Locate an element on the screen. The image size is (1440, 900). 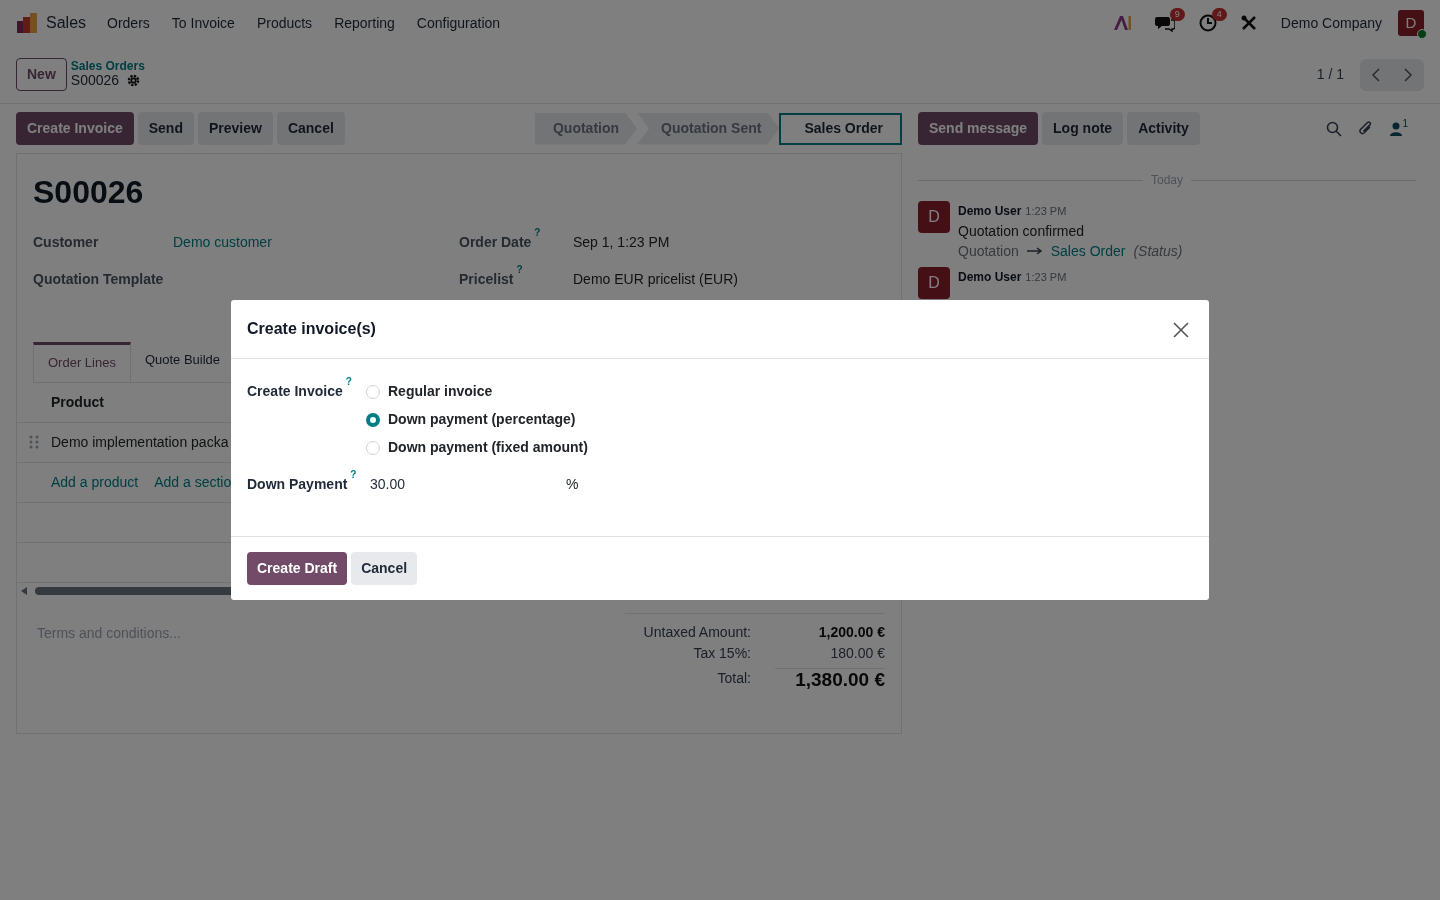
message-count-badge: 9 is located at coordinates (1177, 14).